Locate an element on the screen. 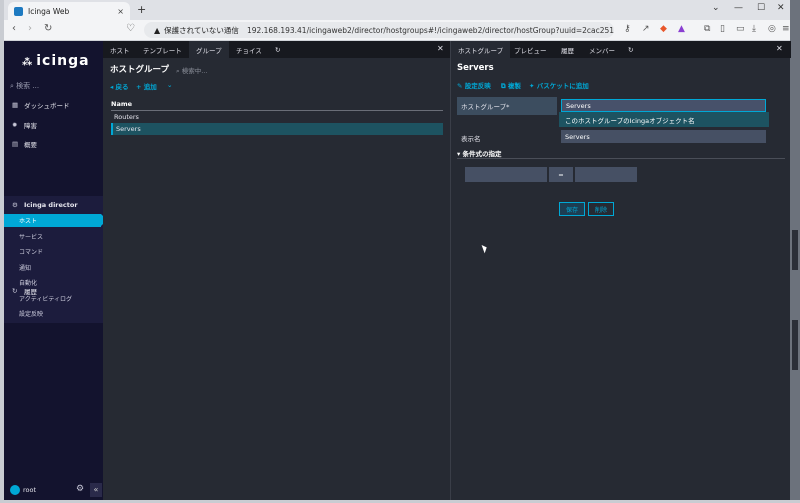 The height and width of the screenshot is (503, 800). reload-button: ↻ is located at coordinates (48, 28).